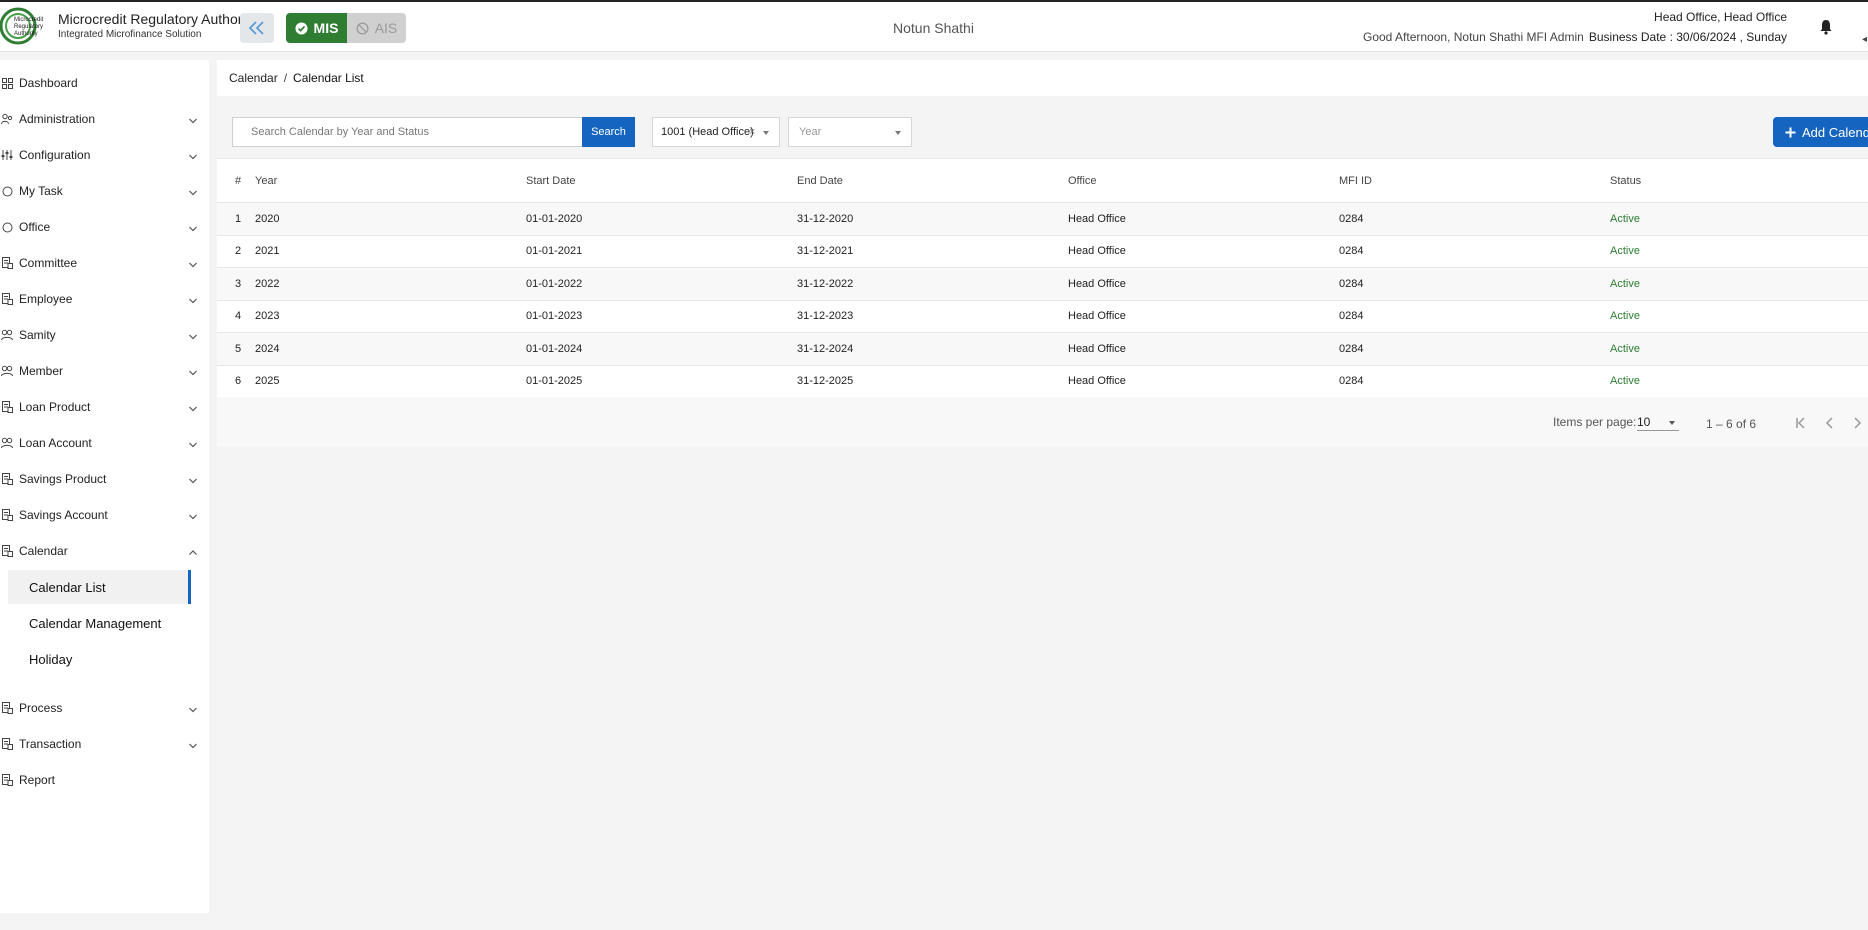  I want to click on sidebar-item-savings-product: Savings Product, so click(104, 479).